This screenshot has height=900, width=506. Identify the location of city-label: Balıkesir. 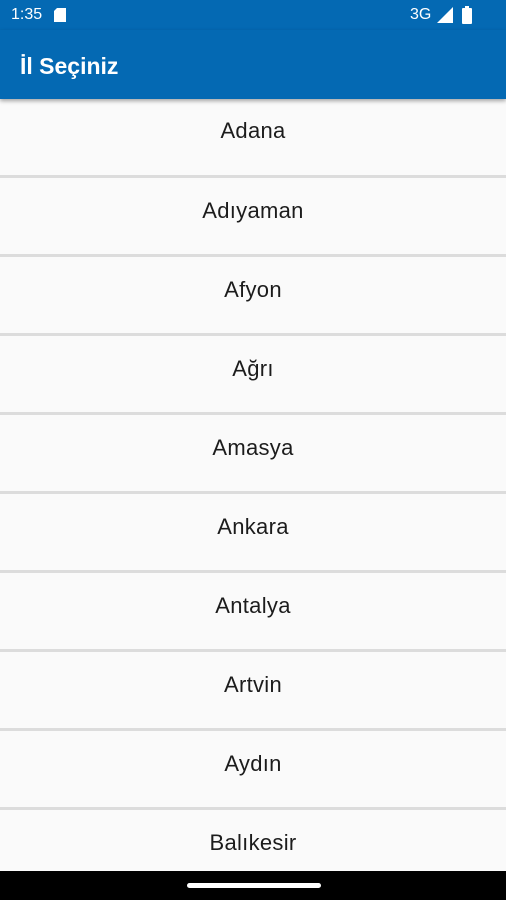
(253, 842).